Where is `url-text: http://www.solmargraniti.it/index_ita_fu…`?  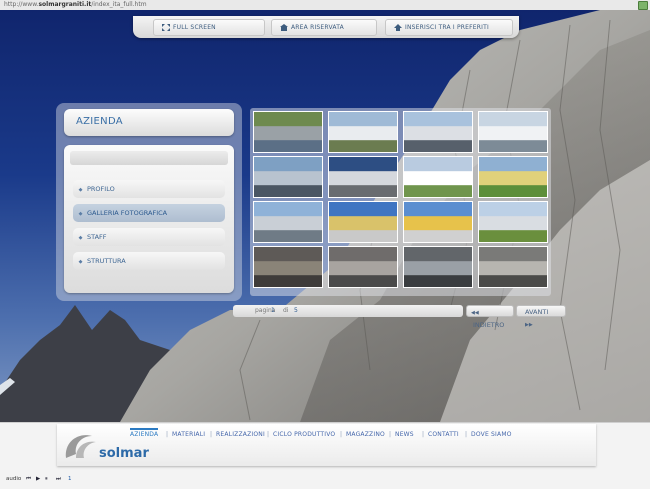
url-text: http://www.solmargraniti.it/index_ita_fu… is located at coordinates (75, 4).